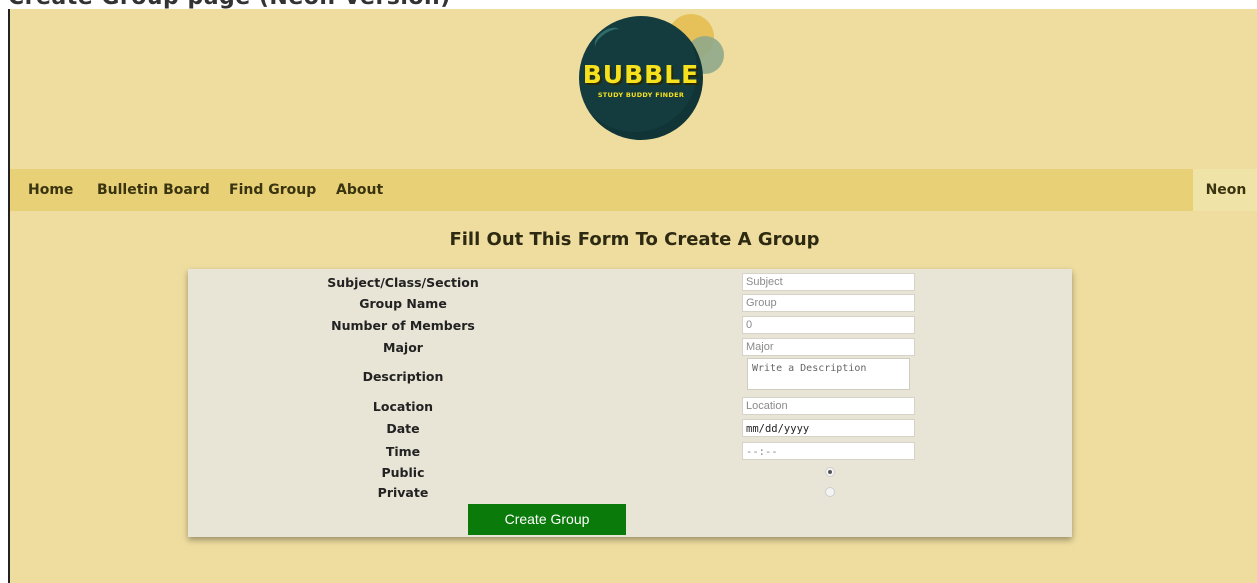  What do you see at coordinates (153, 190) in the screenshot?
I see `nav-bulletin-board: Bulletin Board` at bounding box center [153, 190].